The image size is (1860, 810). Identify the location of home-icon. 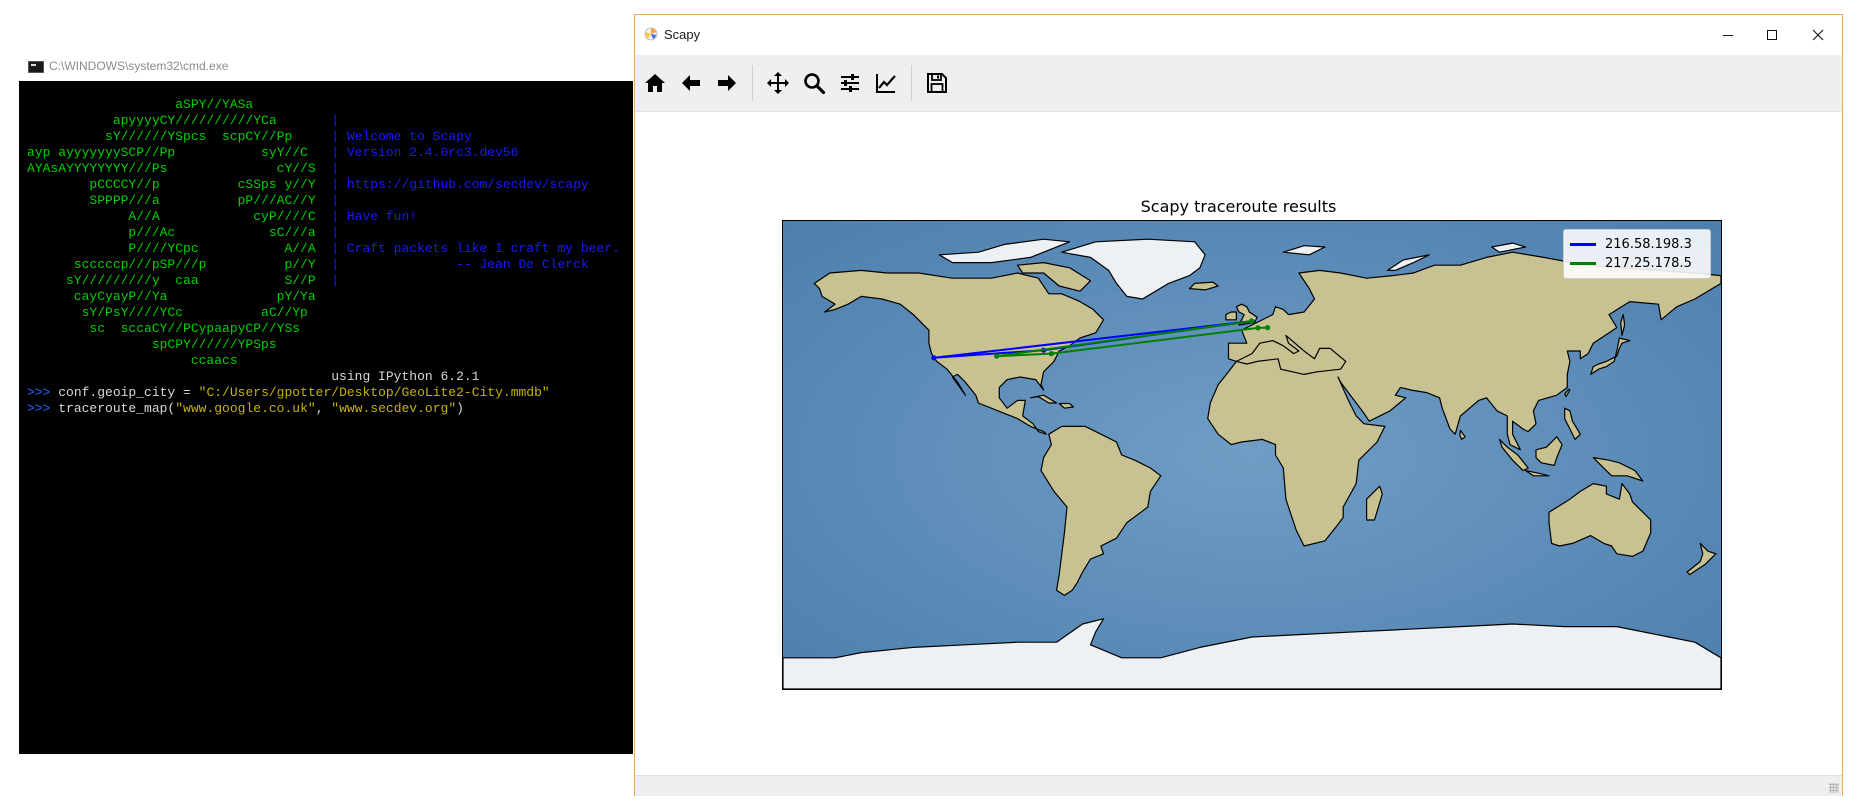
(655, 83).